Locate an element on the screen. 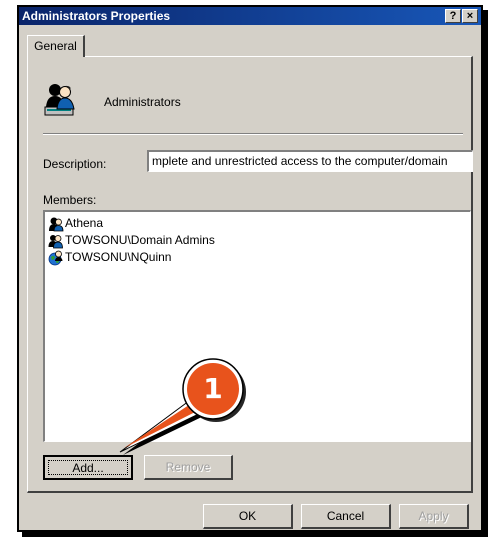 This screenshot has width=501, height=542. tab-general-label: General is located at coordinates (55, 46).